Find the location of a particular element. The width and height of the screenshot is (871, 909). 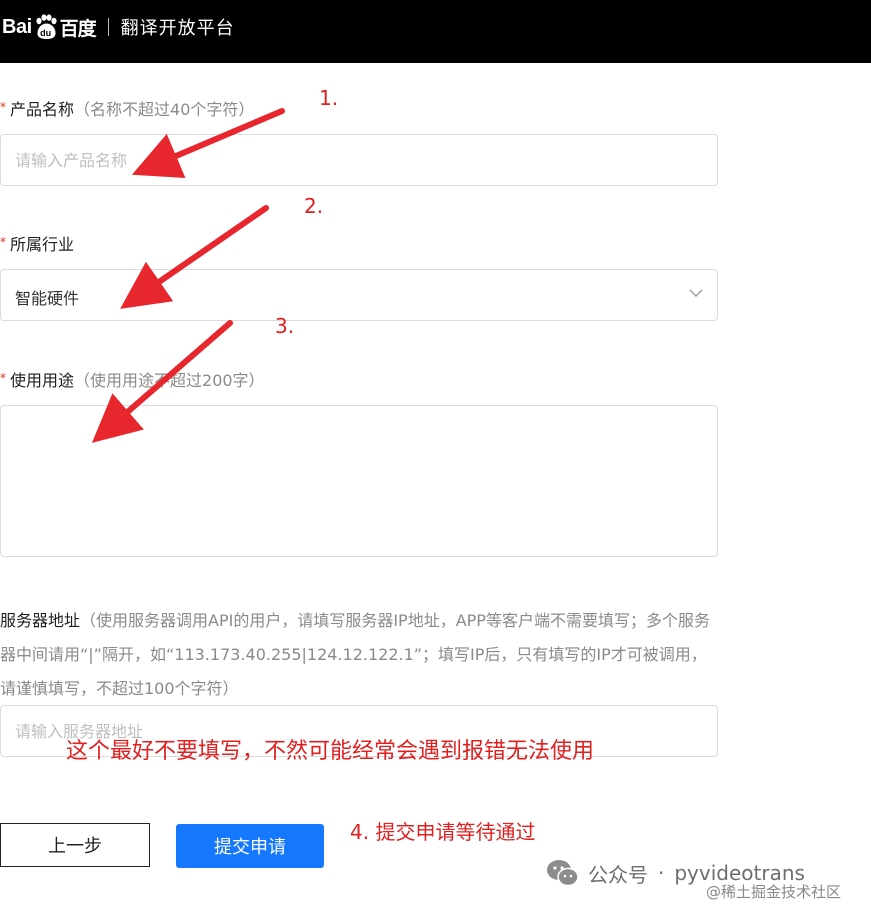

logo-text-latin: Bai is located at coordinates (17, 26).